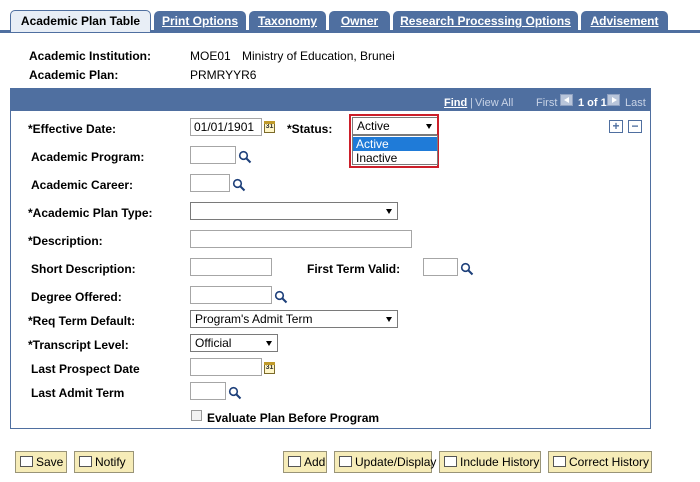  Describe the element at coordinates (624, 21) in the screenshot. I see `tab-advisement: Advisement` at that location.